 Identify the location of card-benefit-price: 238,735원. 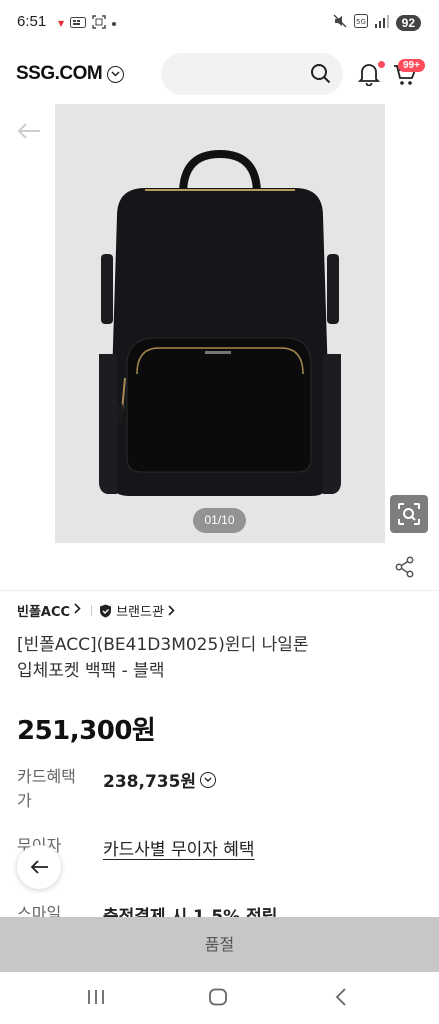
(160, 779).